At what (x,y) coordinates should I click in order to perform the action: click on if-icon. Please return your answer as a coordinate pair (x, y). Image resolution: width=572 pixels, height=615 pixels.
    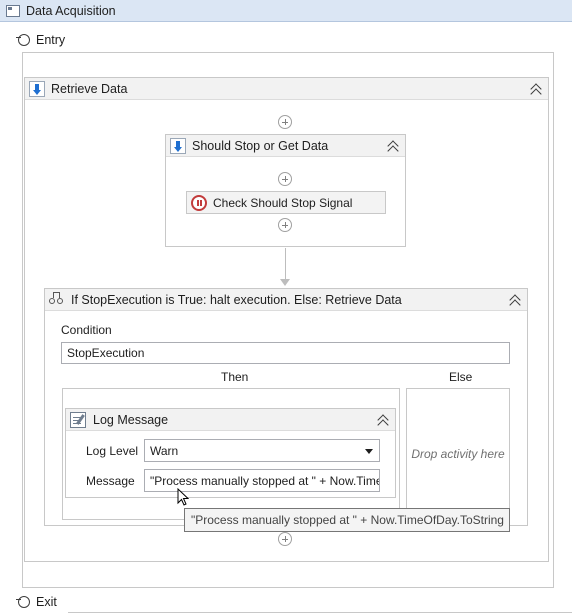
    Looking at the image, I should click on (57, 299).